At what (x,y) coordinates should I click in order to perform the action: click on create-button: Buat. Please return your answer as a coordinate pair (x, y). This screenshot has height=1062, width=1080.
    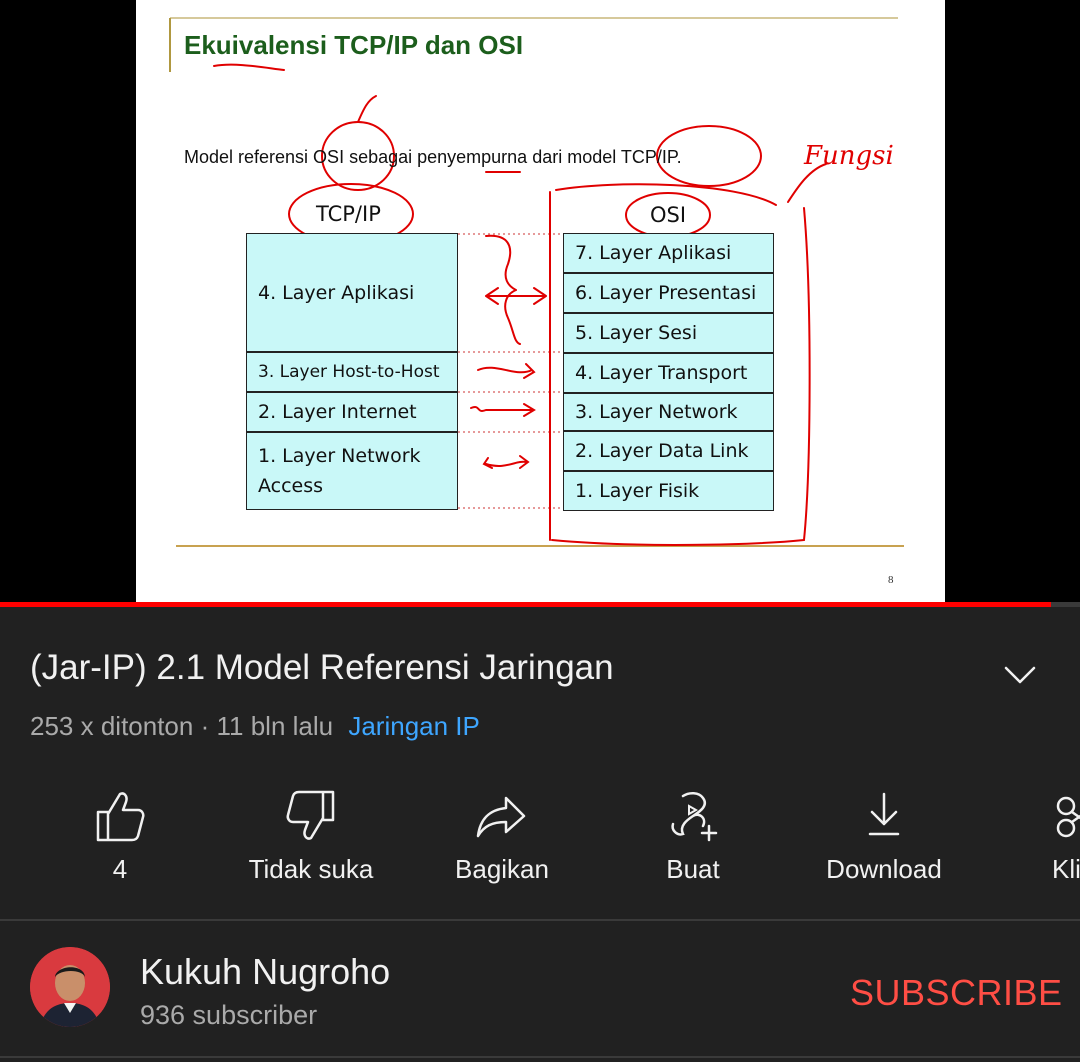
    Looking at the image, I should click on (693, 840).